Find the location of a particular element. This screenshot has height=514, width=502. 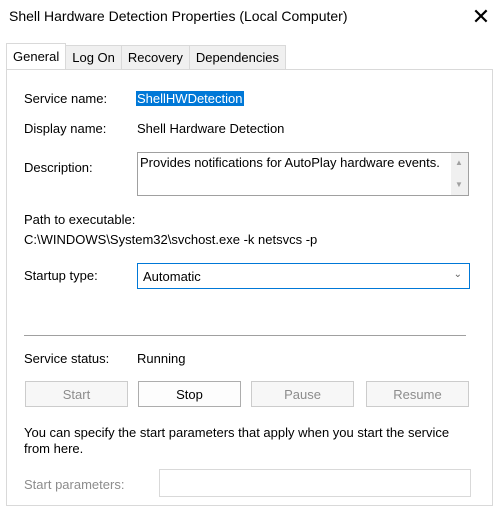

tab-strip: General Log On Recovery Dependencies is located at coordinates (146, 56).